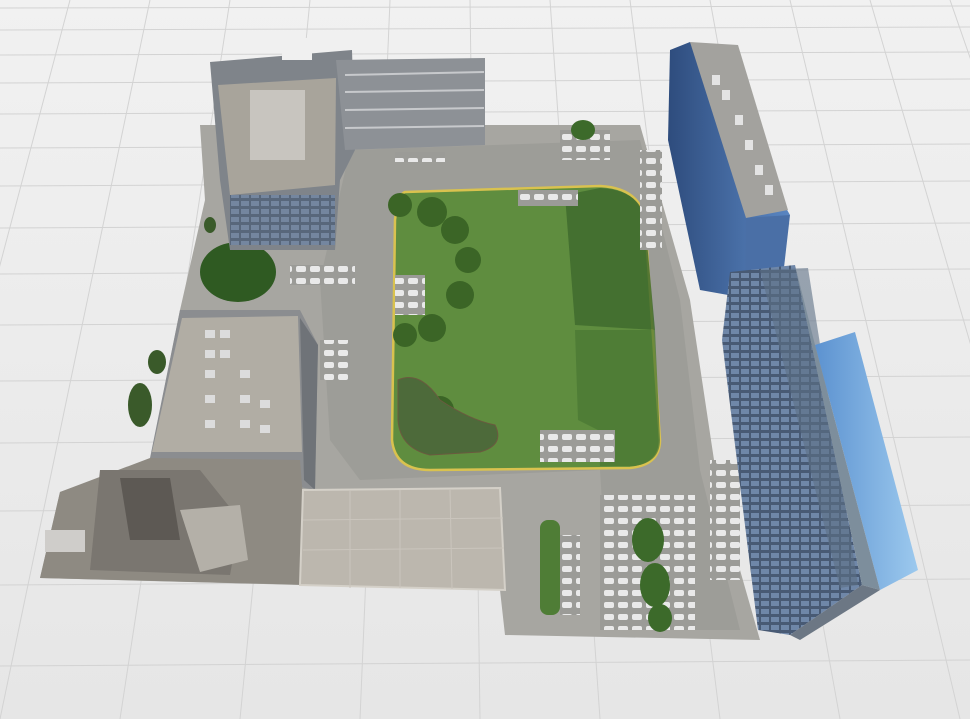 Image resolution: width=970 pixels, height=719 pixels. Describe the element at coordinates (550, 567) in the screenshot. I see `planter-strip` at that location.